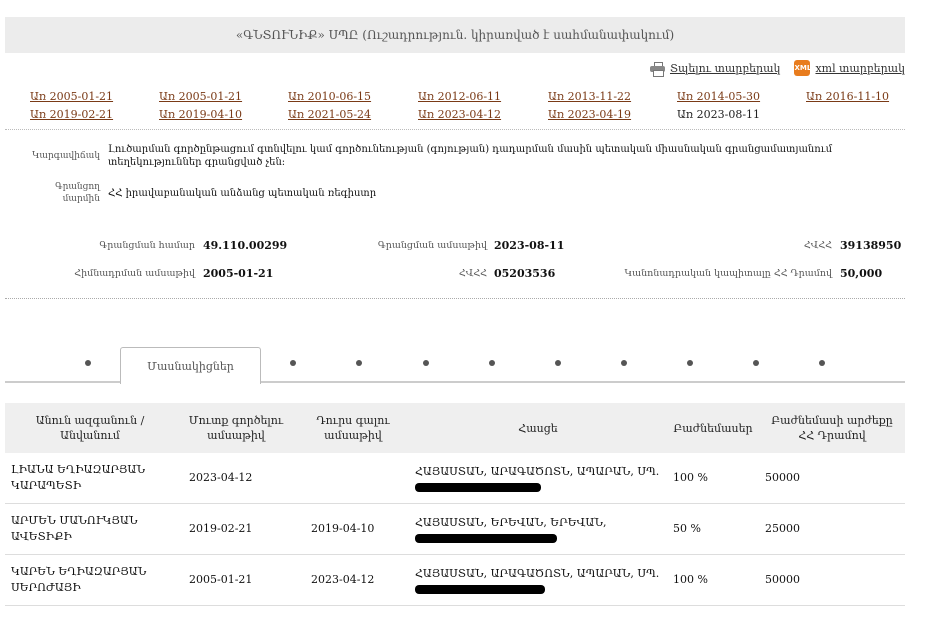  Describe the element at coordinates (802, 68) in the screenshot. I see `xml-icon: XML` at that location.